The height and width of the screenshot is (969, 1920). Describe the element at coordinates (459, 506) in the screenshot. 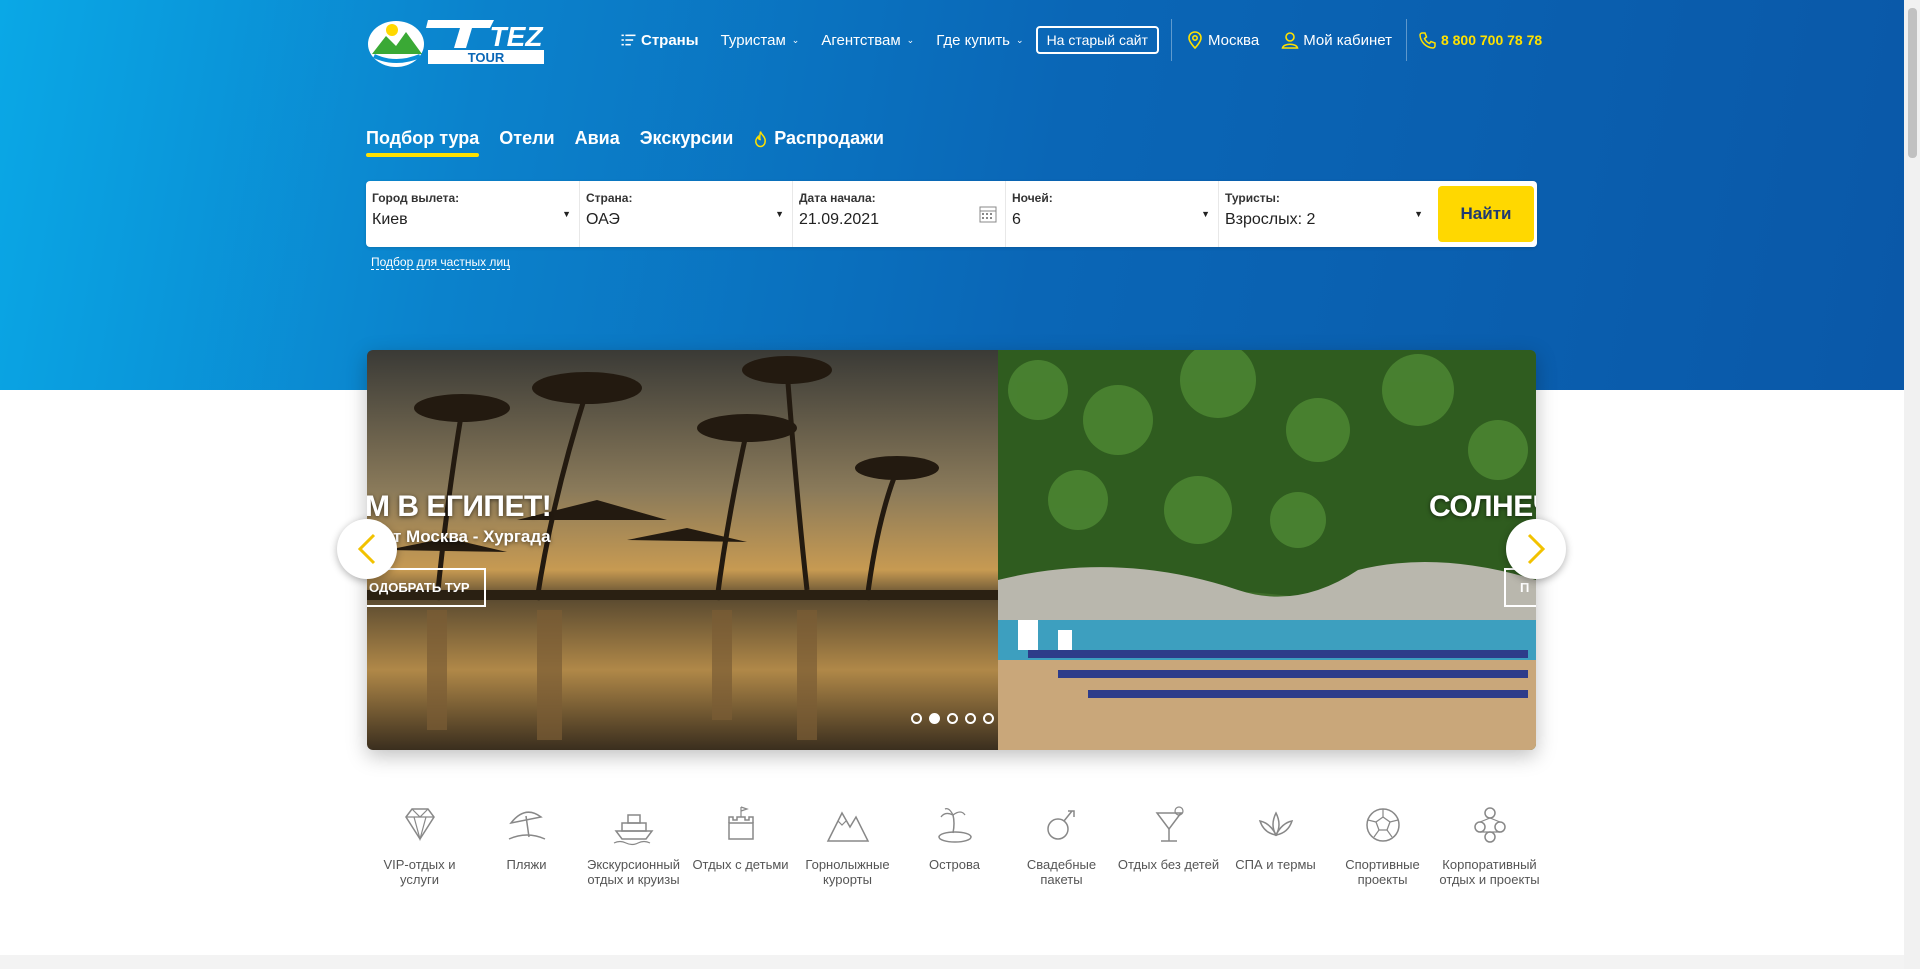

I see `slide-title: М В ЕГИПЕТ!` at that location.